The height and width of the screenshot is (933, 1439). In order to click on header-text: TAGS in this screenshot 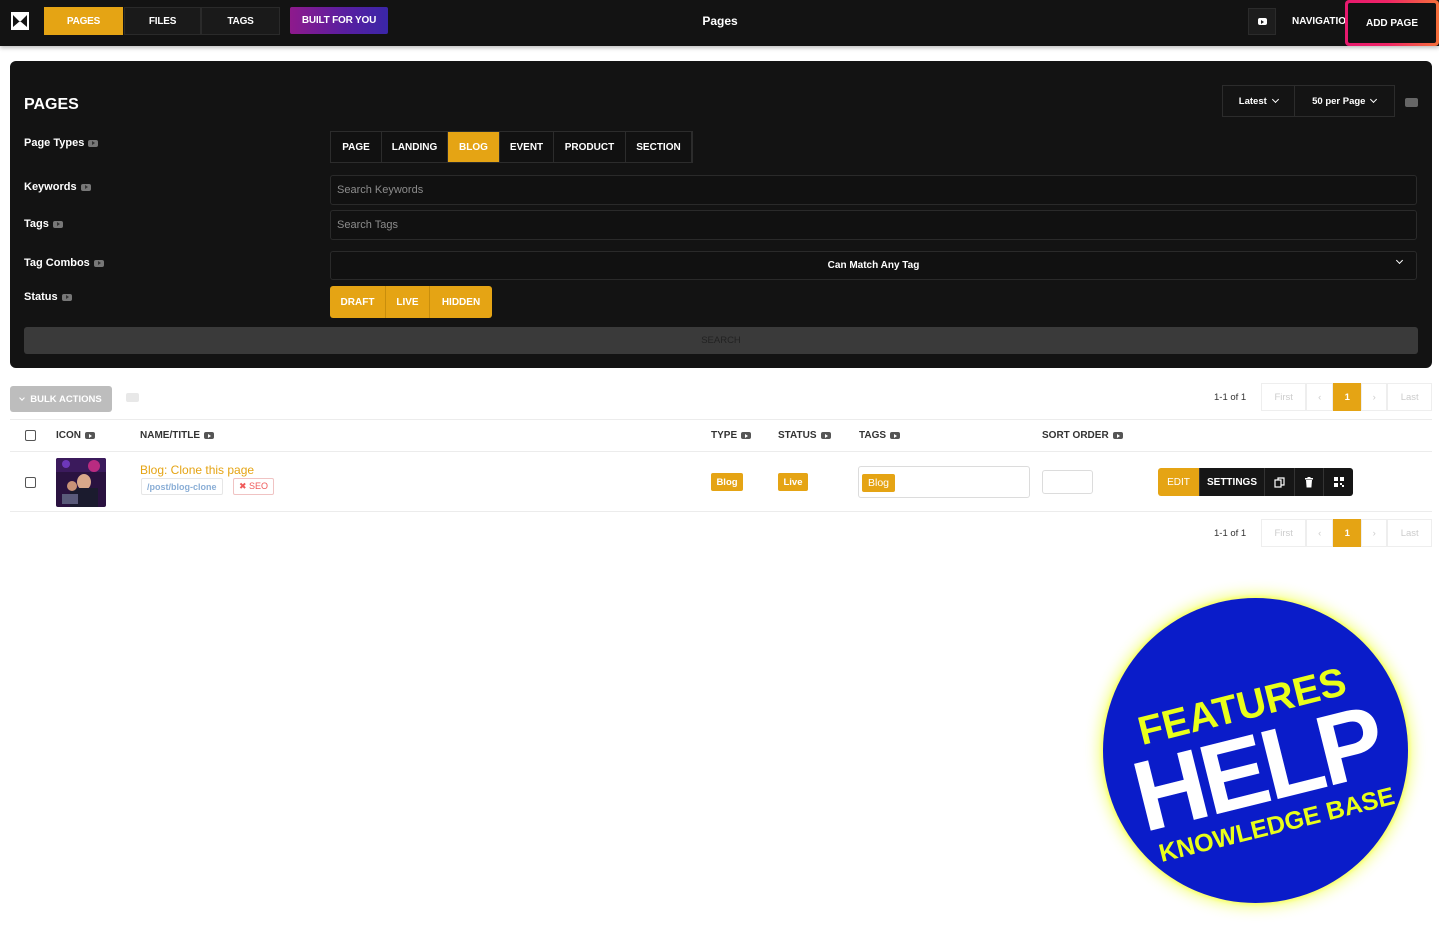, I will do `click(873, 435)`.